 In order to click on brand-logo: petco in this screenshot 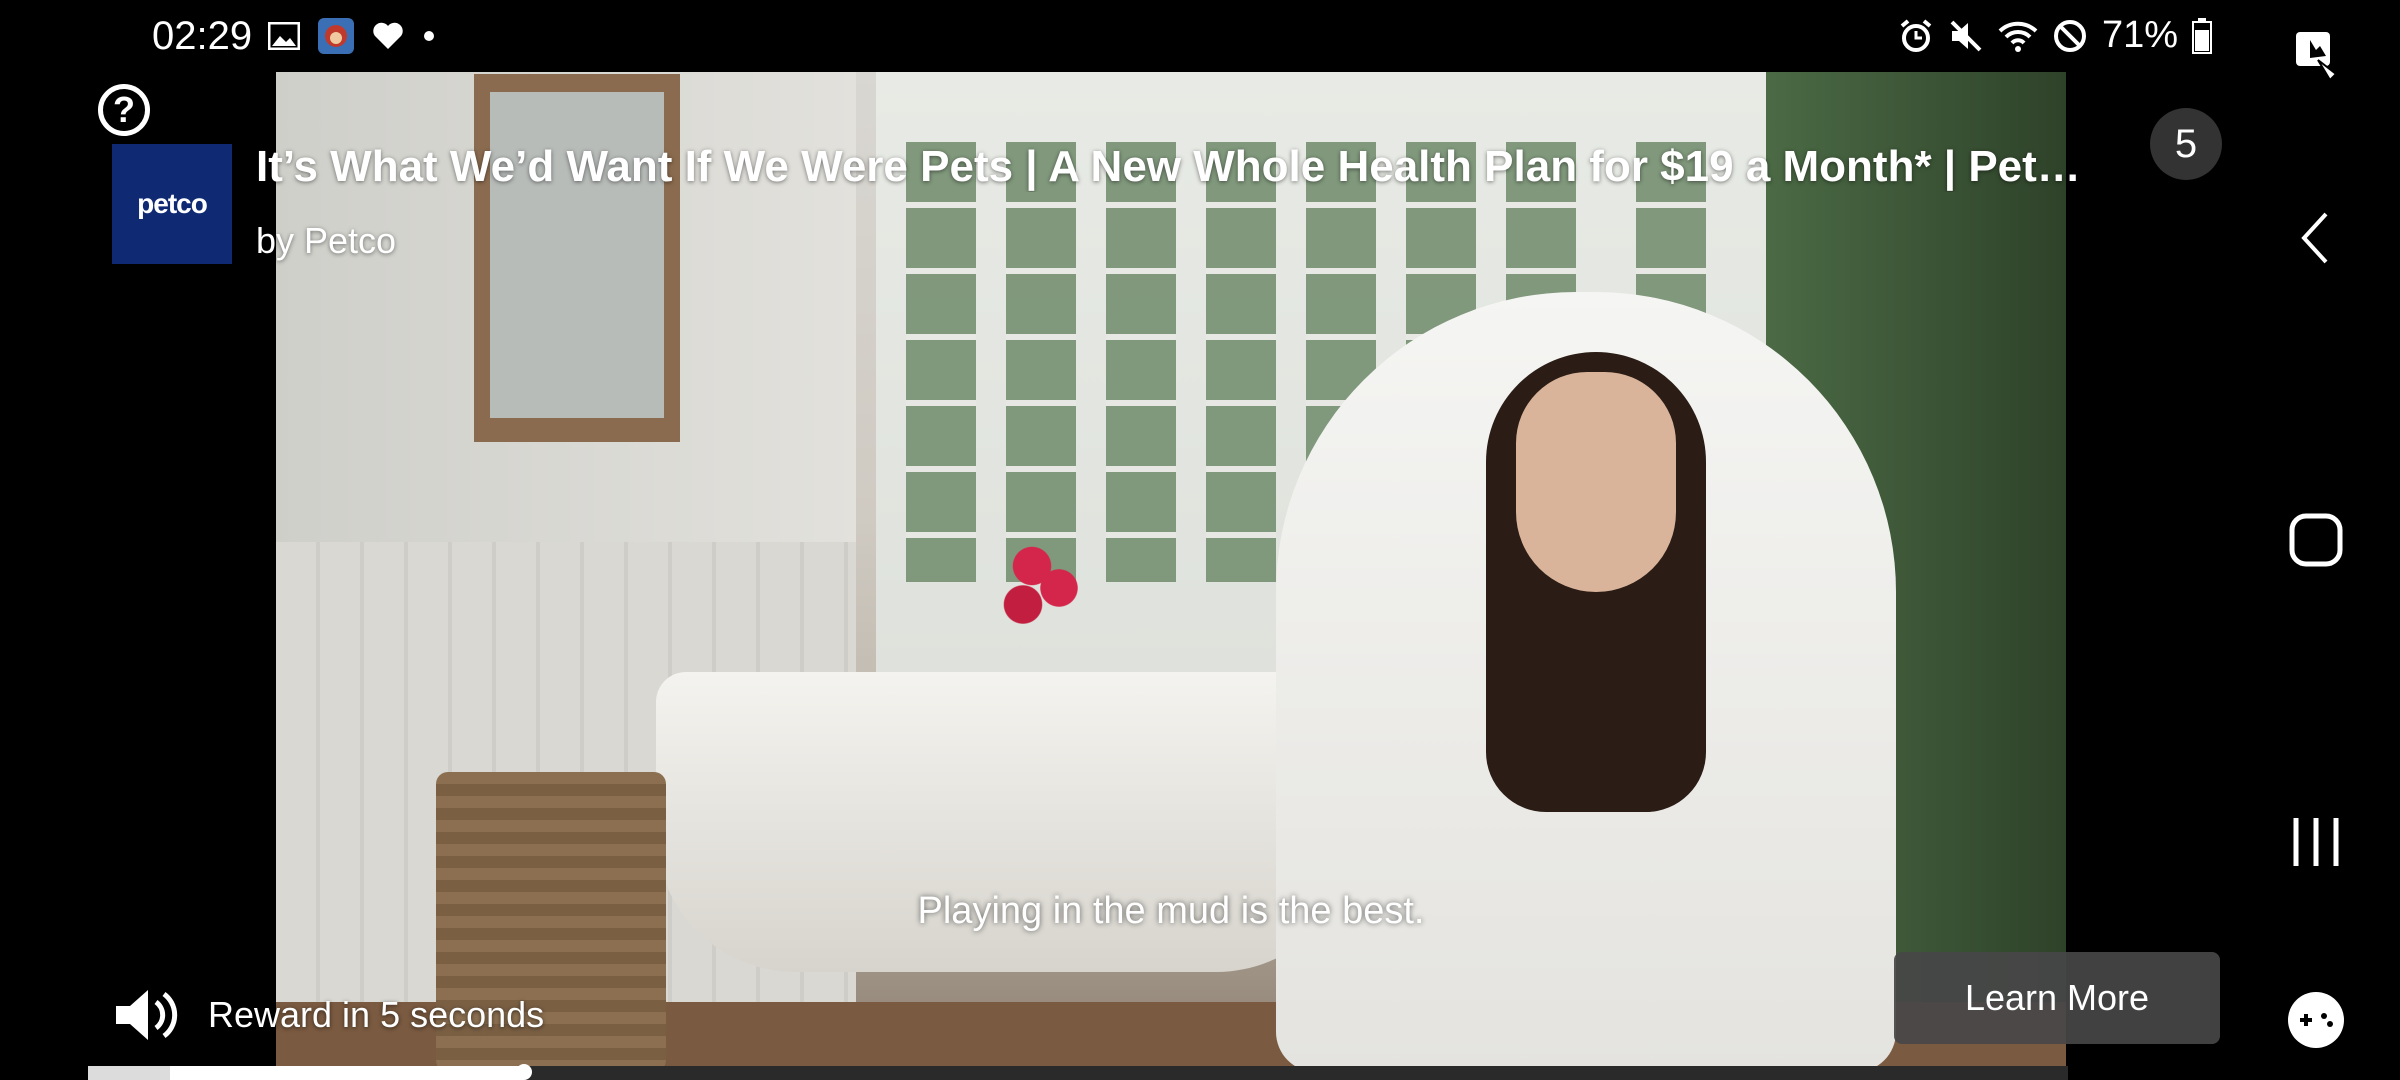, I will do `click(172, 204)`.